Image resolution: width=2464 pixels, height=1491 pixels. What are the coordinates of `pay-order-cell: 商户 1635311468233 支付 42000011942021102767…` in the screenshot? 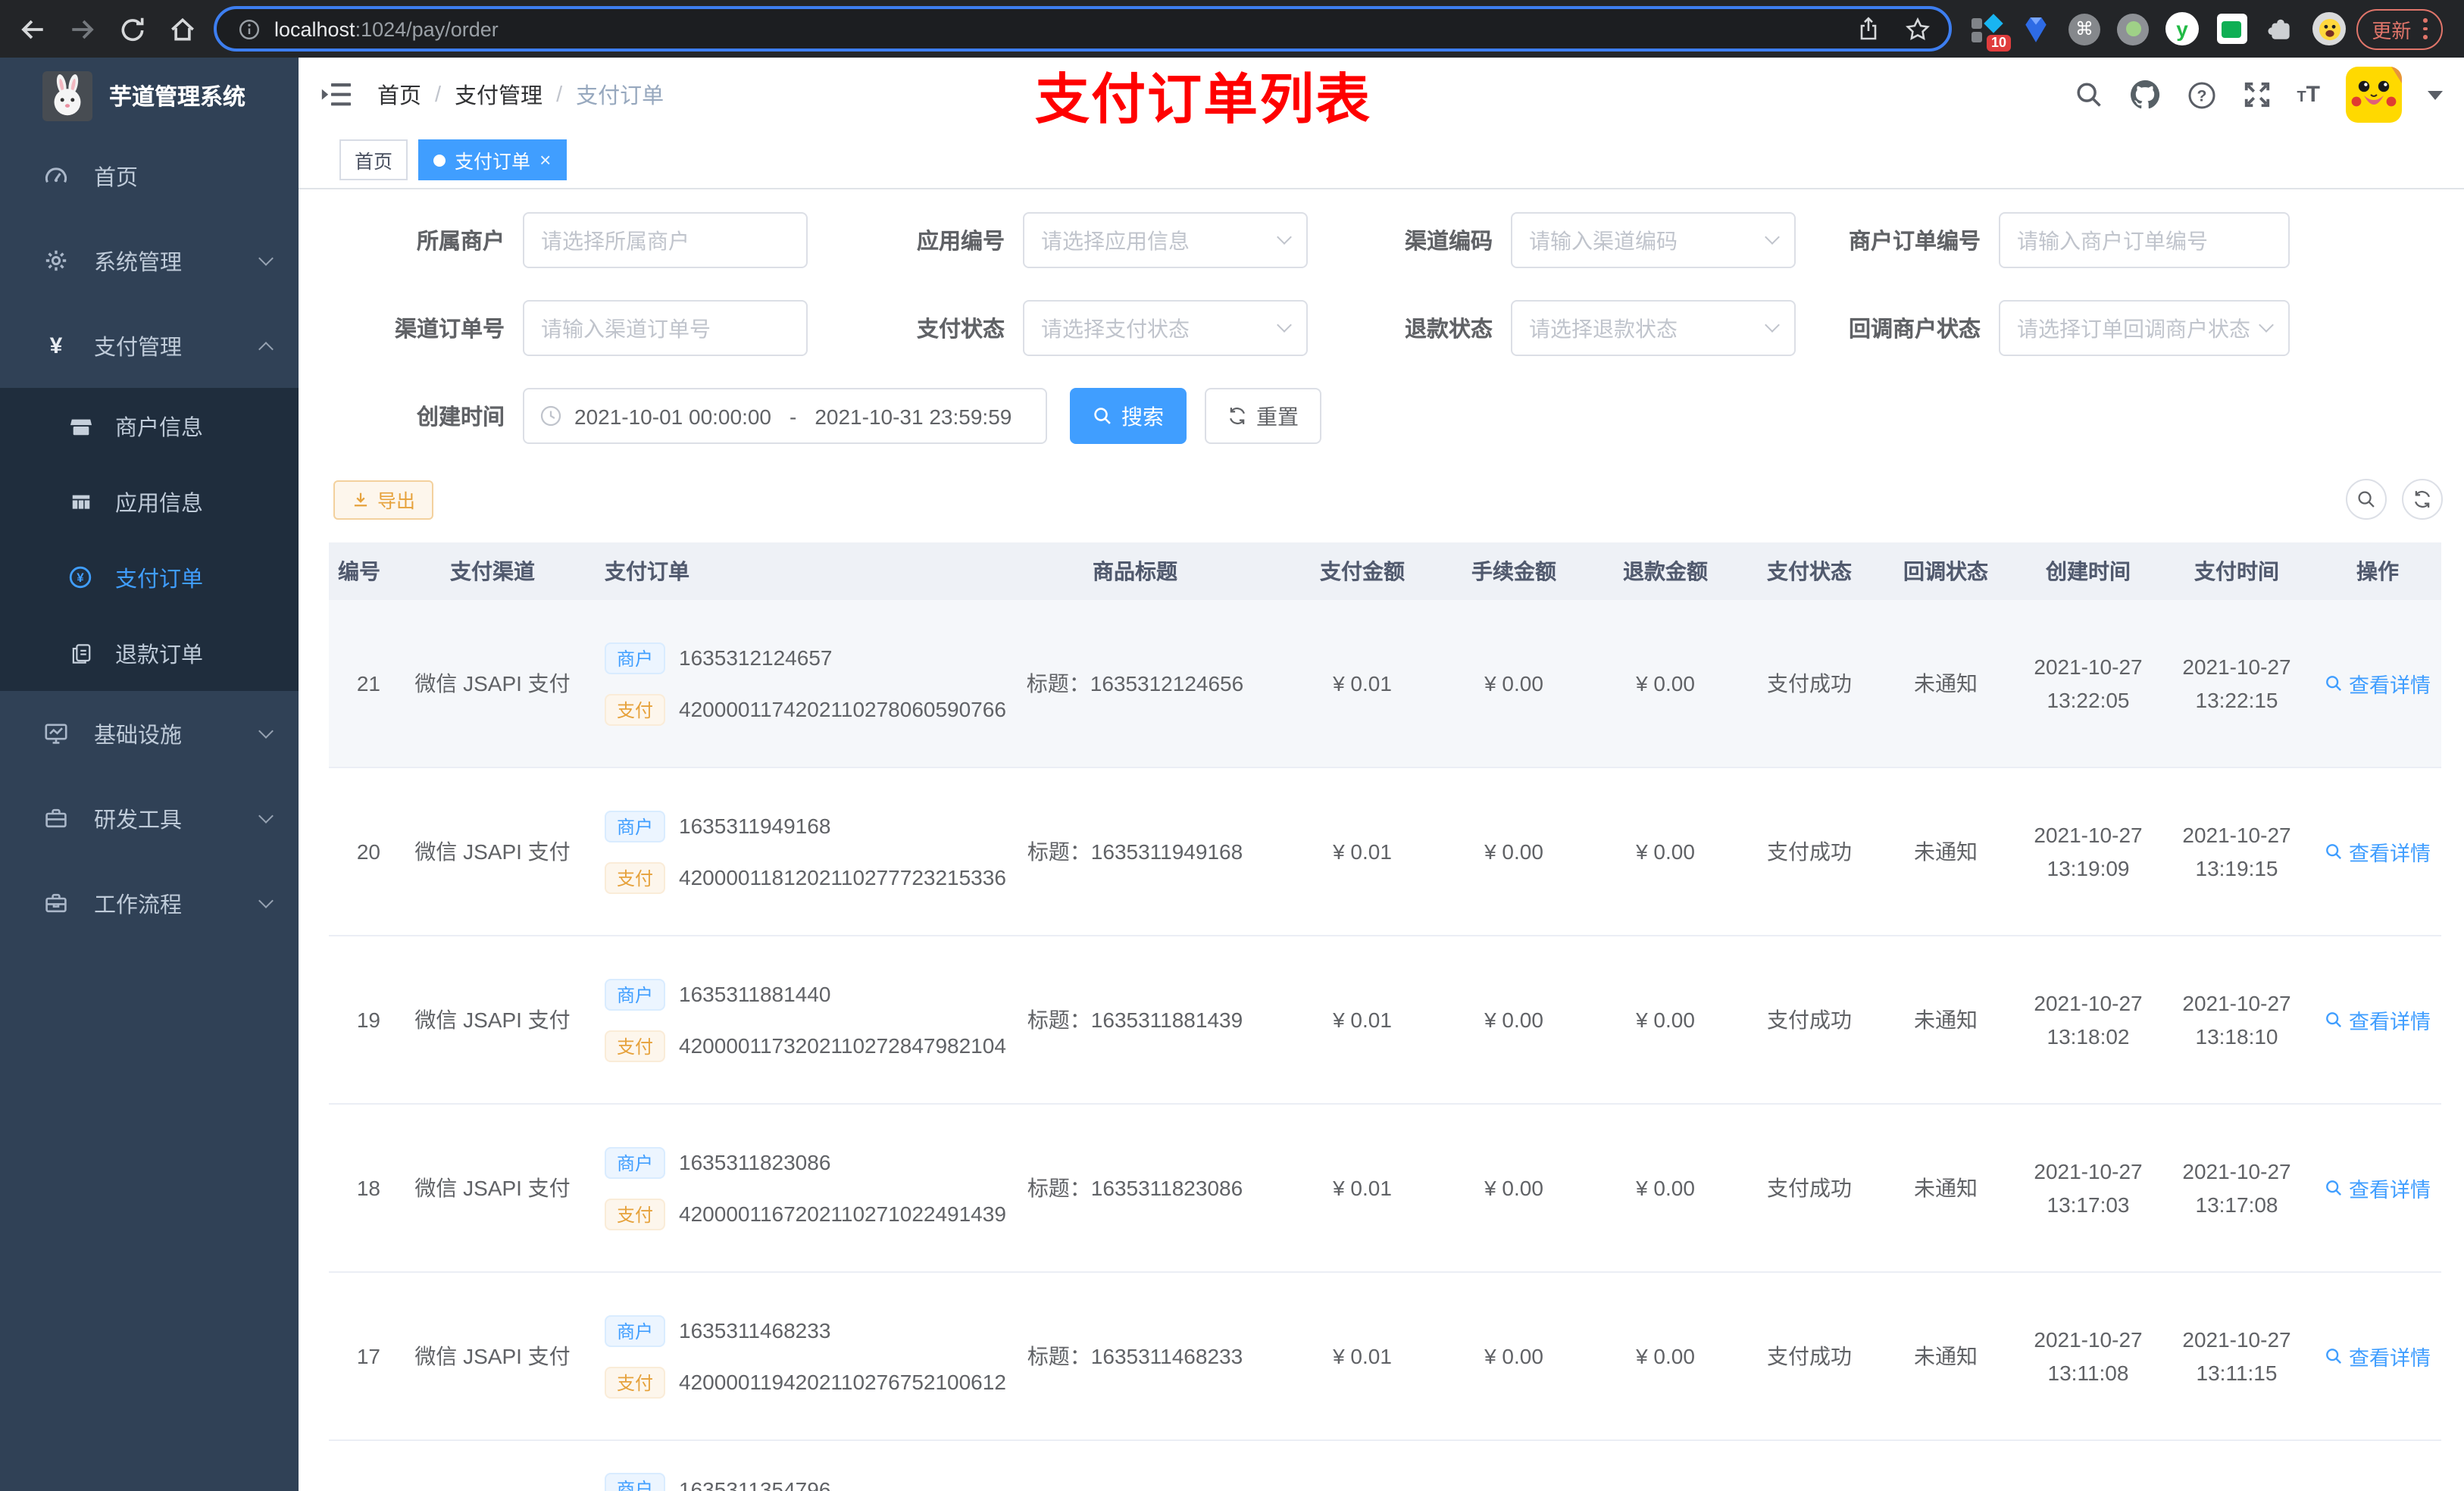 It's located at (805, 1356).